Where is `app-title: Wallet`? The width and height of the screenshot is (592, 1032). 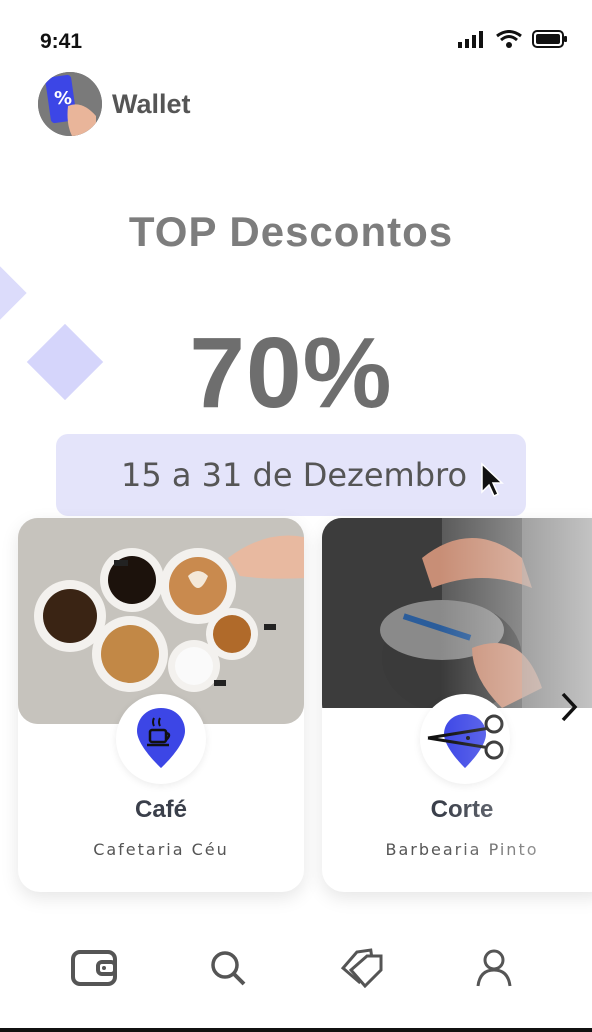
app-title: Wallet is located at coordinates (151, 103).